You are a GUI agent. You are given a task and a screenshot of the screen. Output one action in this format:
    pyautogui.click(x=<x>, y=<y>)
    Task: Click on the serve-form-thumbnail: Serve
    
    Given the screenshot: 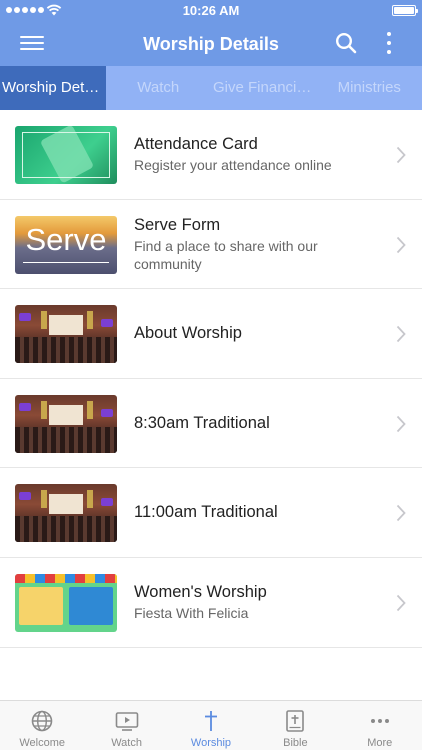 What is the action you would take?
    pyautogui.click(x=66, y=244)
    